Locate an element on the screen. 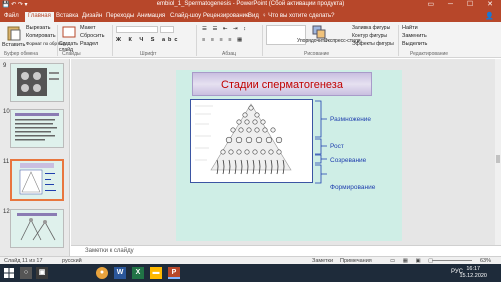  explorer-icon: ▬ is located at coordinates (156, 273).